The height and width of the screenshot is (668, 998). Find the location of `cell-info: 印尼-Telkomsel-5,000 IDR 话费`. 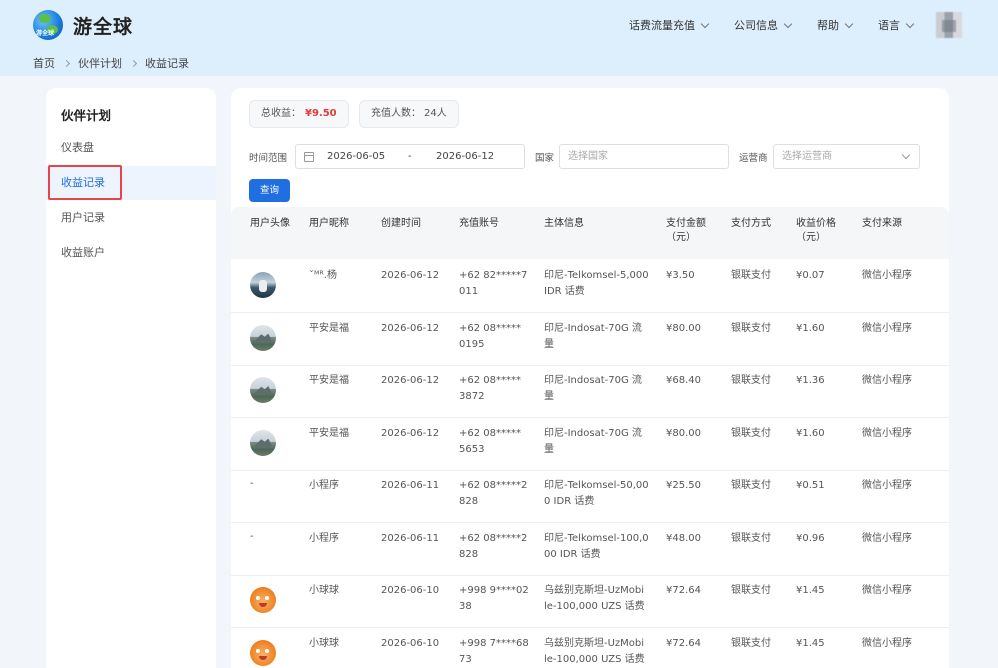

cell-info: 印尼-Telkomsel-5,000 IDR 话费 is located at coordinates (596, 283).